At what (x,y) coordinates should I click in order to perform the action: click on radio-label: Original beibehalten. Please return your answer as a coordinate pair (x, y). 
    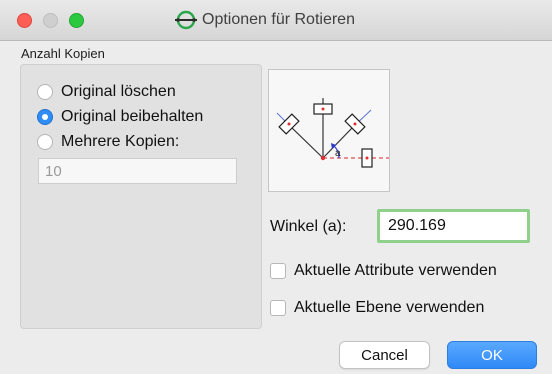
    Looking at the image, I should click on (132, 116).